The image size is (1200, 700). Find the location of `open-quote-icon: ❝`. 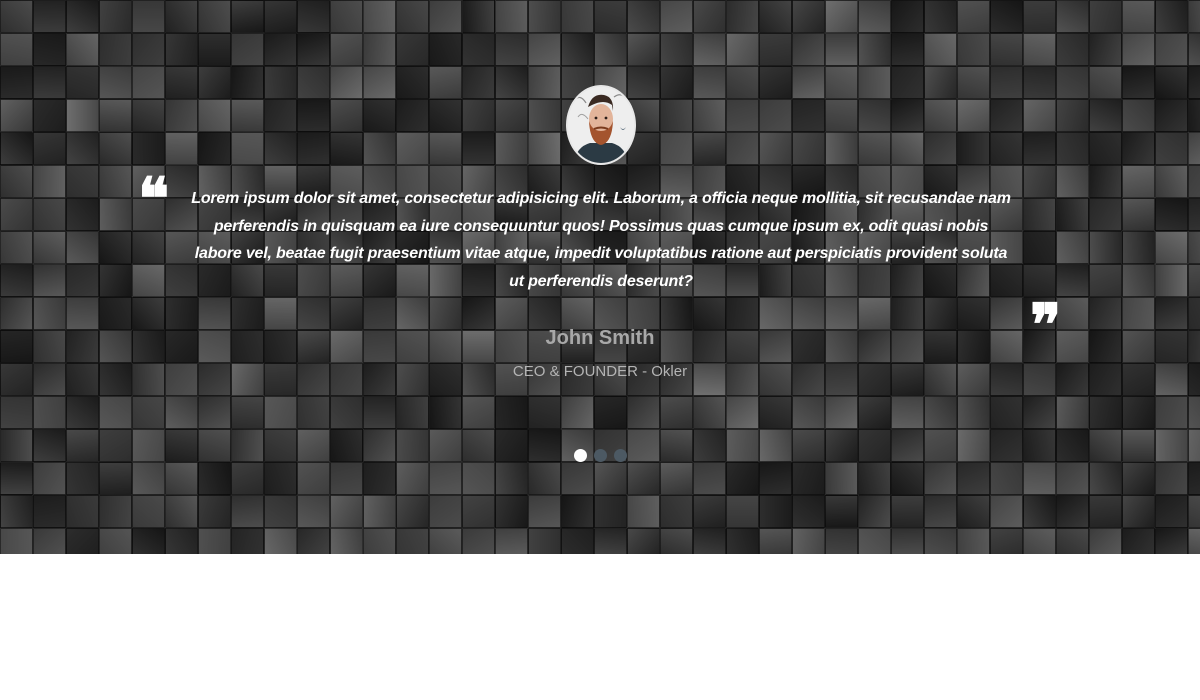

open-quote-icon: ❝ is located at coordinates (154, 199).